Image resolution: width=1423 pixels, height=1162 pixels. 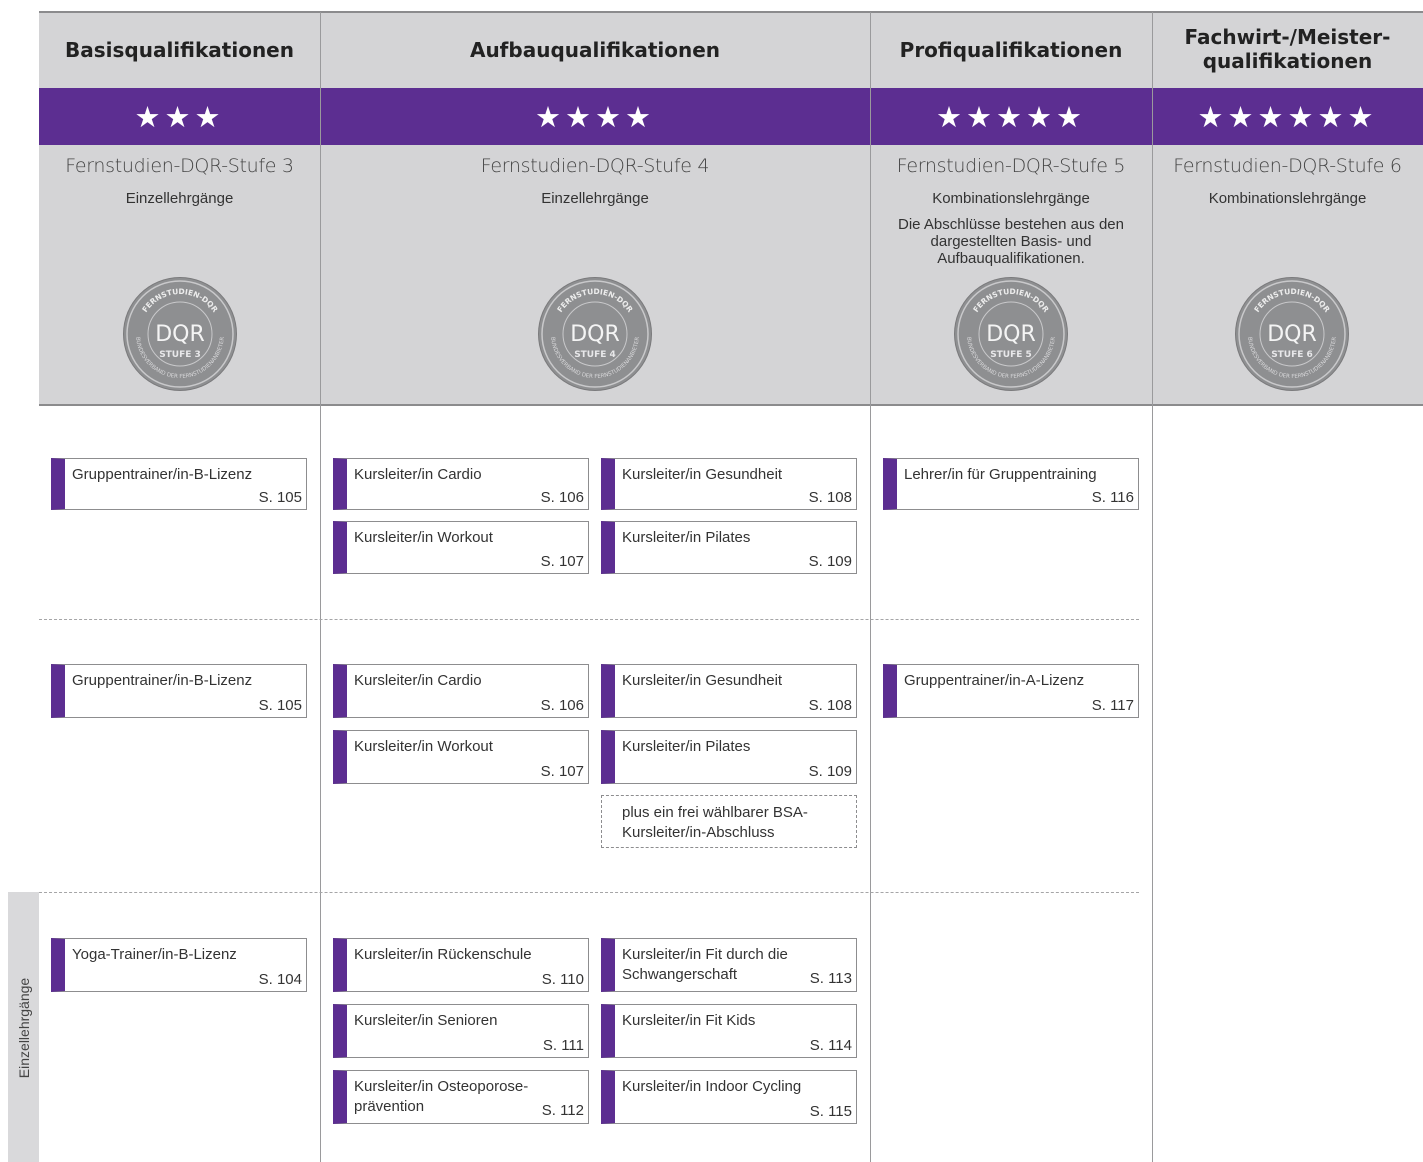 What do you see at coordinates (1011, 355) in the screenshot?
I see `svg-text: STUFE 5` at bounding box center [1011, 355].